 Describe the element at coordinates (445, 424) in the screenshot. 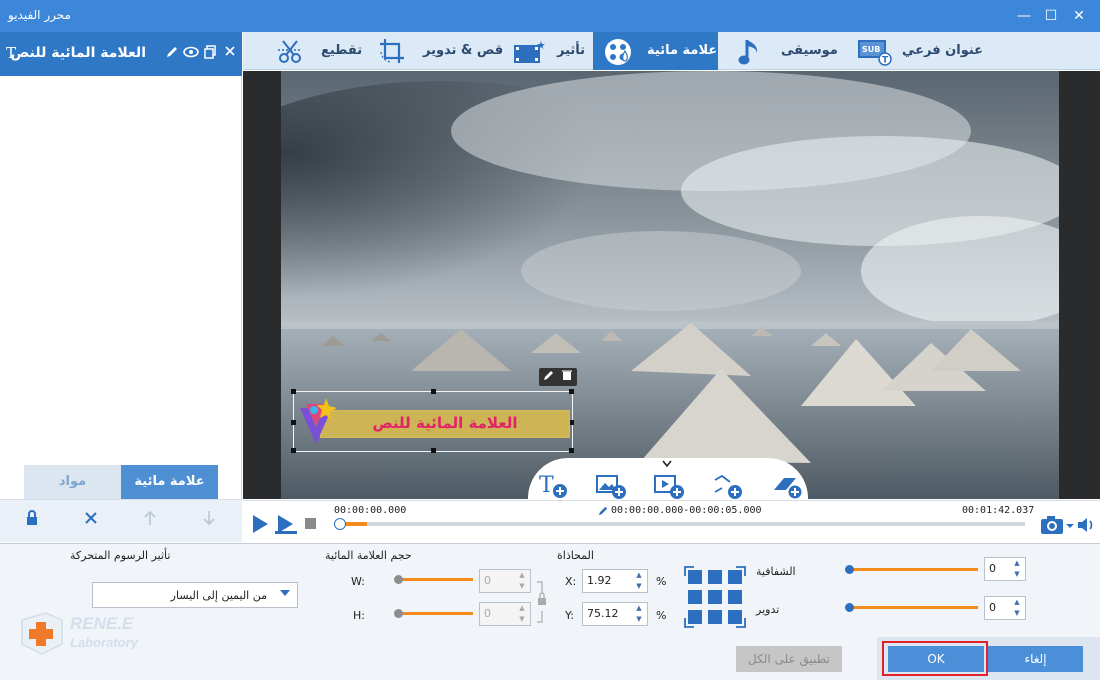

I see `watermark-text: العلامة المائية للنص` at that location.